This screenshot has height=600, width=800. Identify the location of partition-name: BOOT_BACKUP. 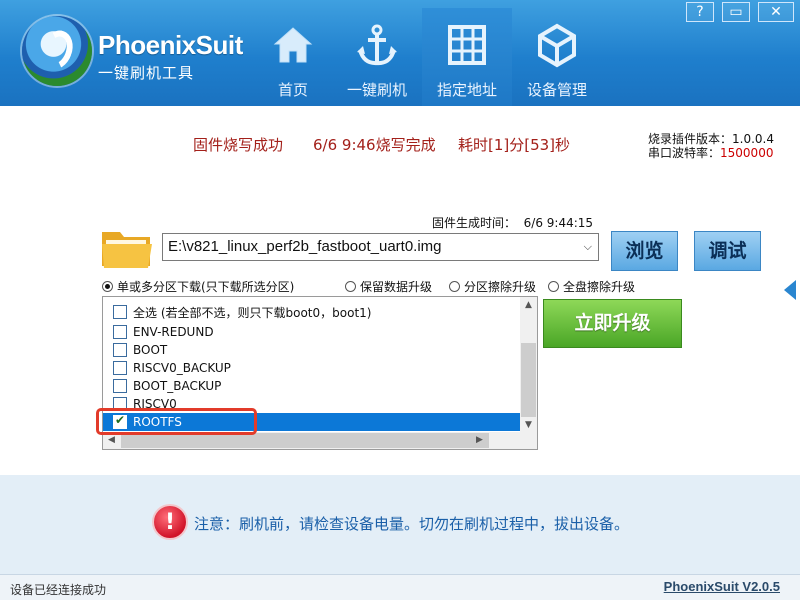
(177, 386).